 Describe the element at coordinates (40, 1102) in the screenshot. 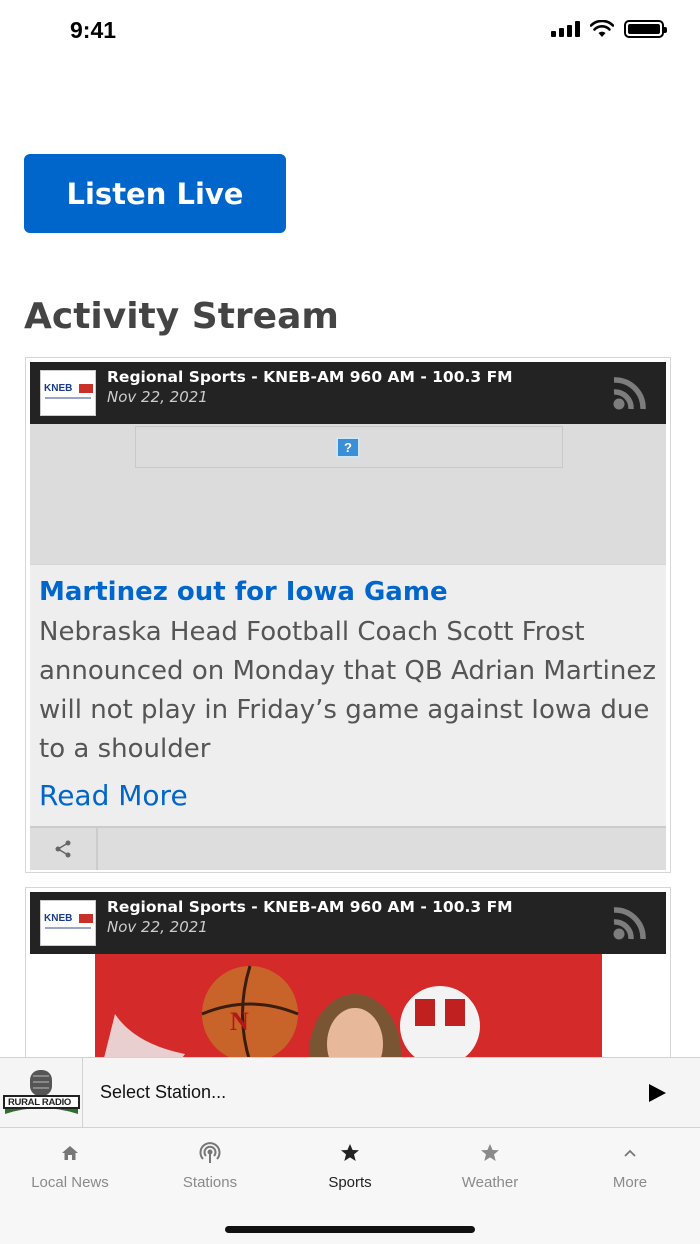

I see `rural-radio-logo-text: RURAL RADIO` at that location.